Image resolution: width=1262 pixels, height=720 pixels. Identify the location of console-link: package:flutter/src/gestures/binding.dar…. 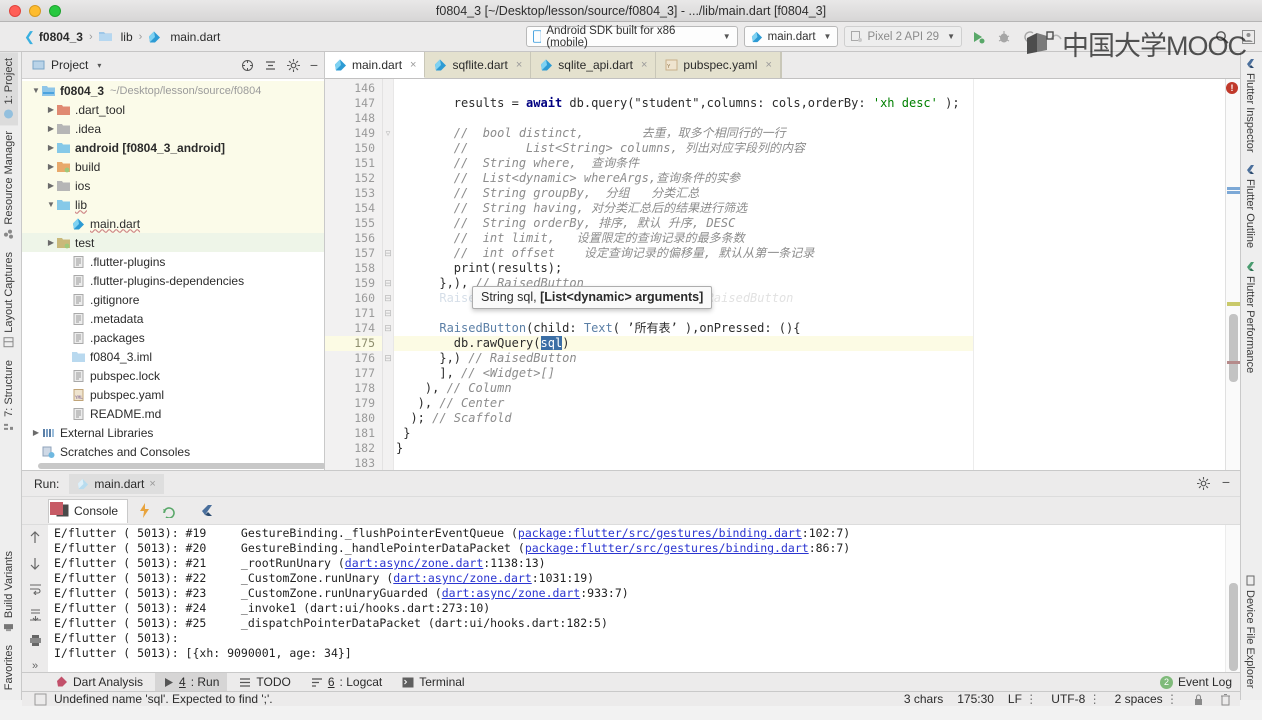
(667, 548).